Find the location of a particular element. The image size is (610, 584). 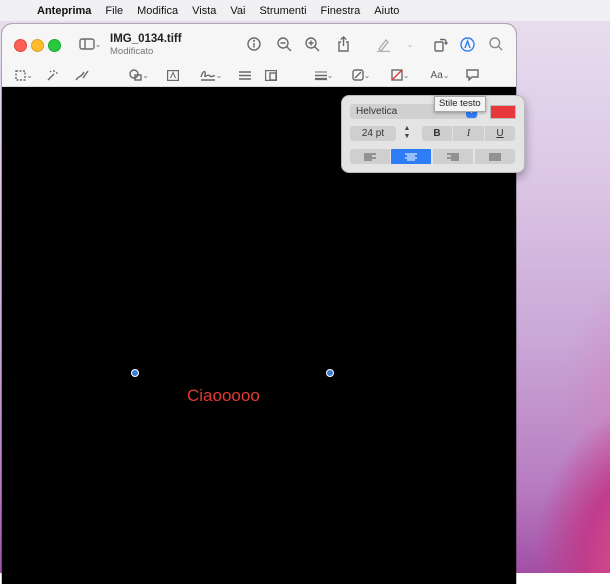

close-button is located at coordinates (20, 45).